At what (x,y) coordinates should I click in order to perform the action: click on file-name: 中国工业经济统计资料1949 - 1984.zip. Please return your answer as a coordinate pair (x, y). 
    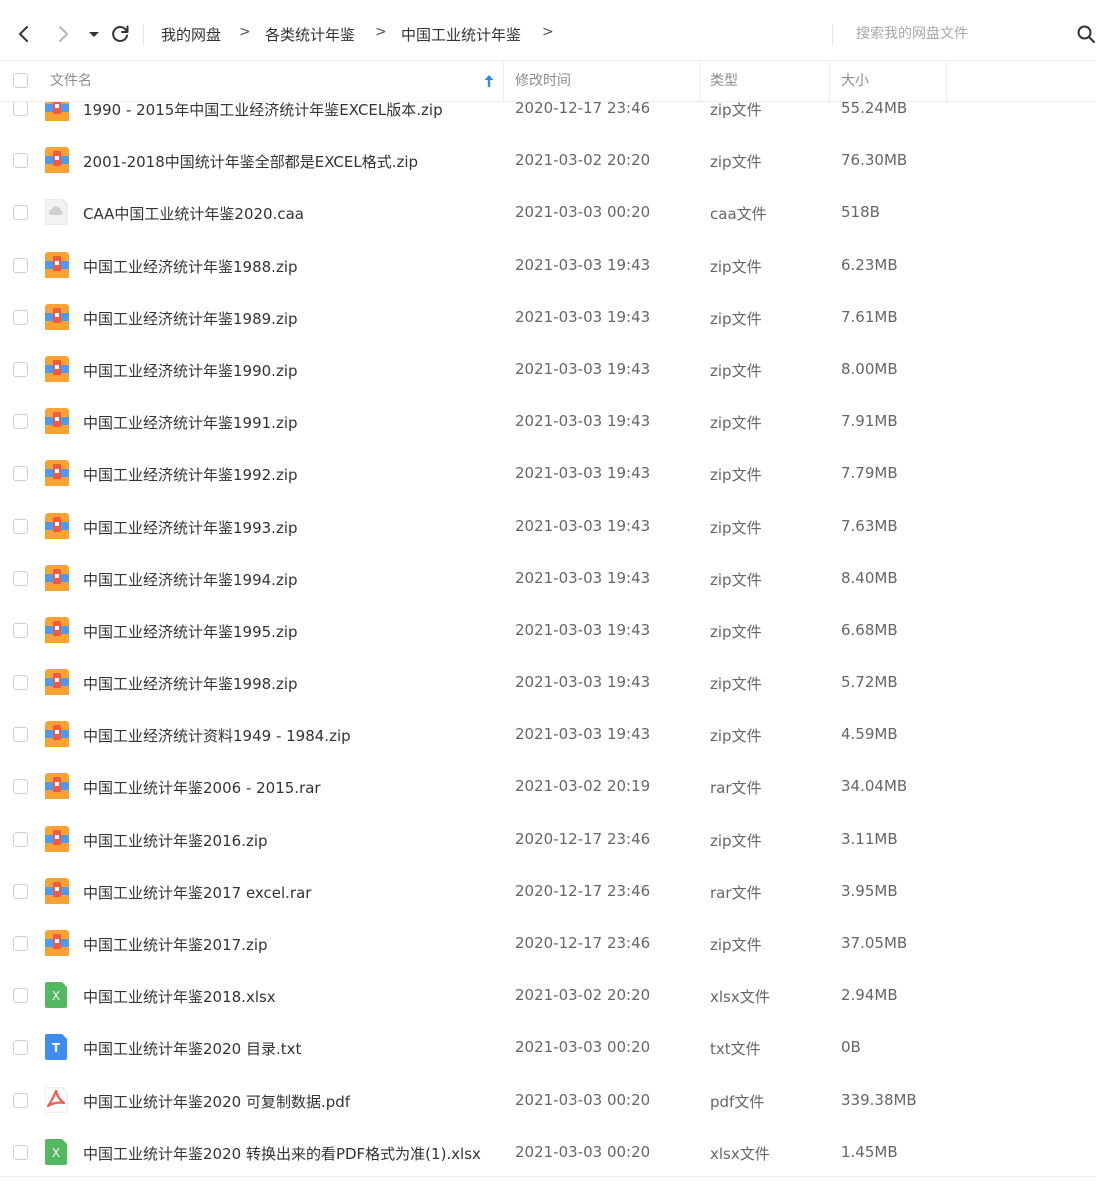
    Looking at the image, I should click on (217, 735).